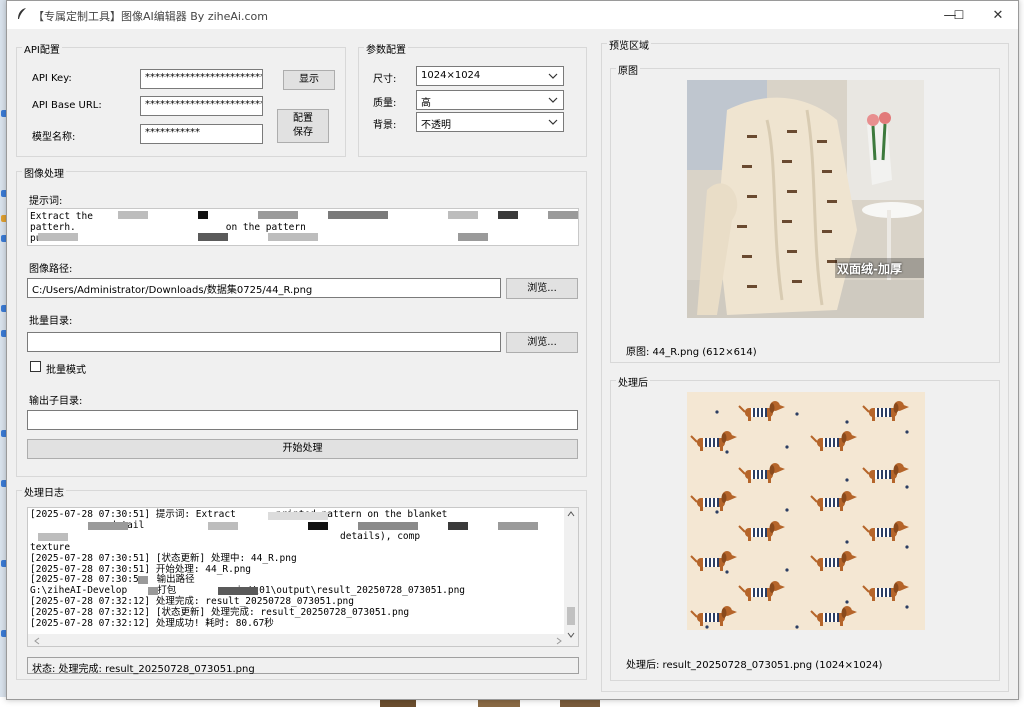  I want to click on preview-label: 预览区域, so click(629, 44).